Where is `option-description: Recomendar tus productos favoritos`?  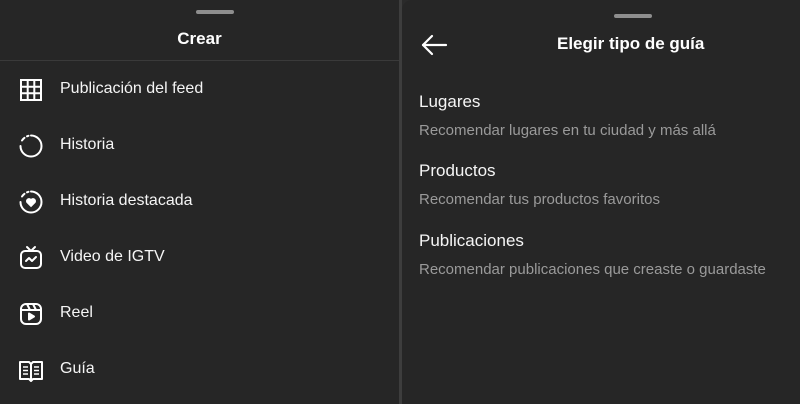
option-description: Recomendar tus productos favoritos is located at coordinates (539, 199).